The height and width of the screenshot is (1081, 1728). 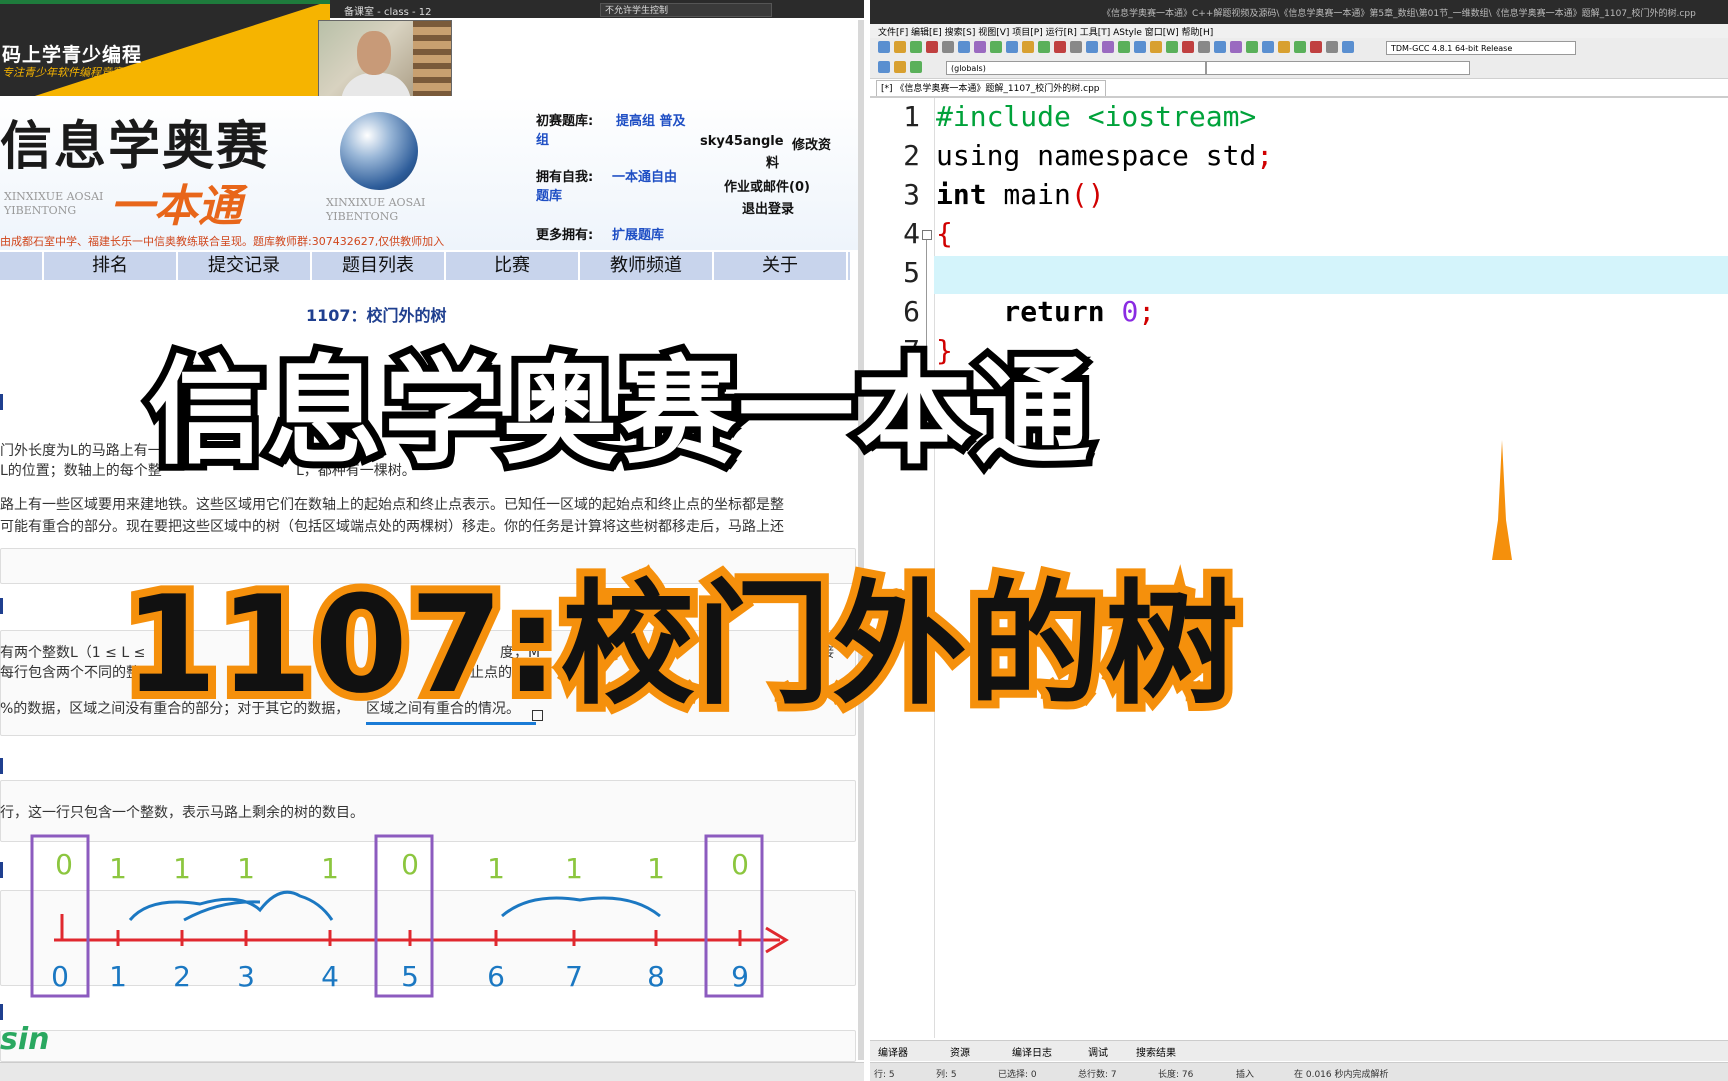 I want to click on overlay-title-main: 信息学奥赛一本通, so click(x=619, y=412).